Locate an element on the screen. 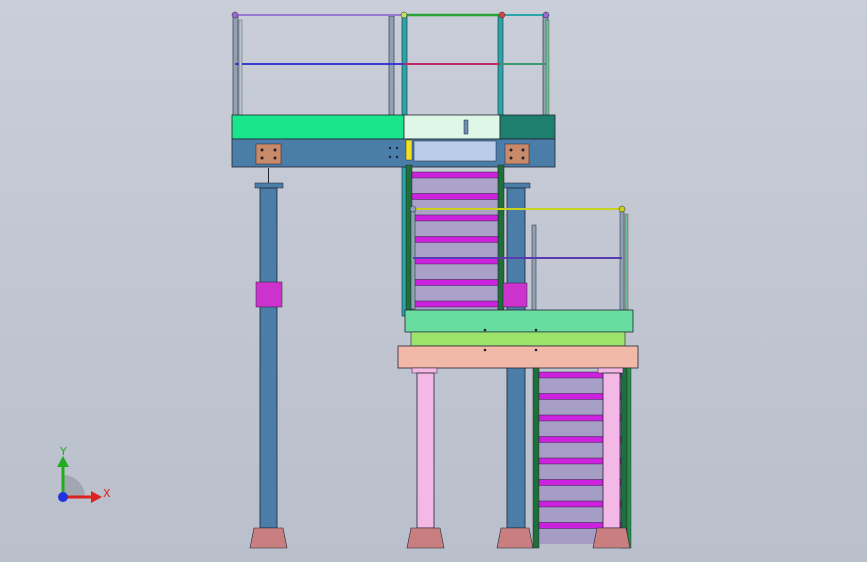  pink-column-left is located at coordinates (425, 458).